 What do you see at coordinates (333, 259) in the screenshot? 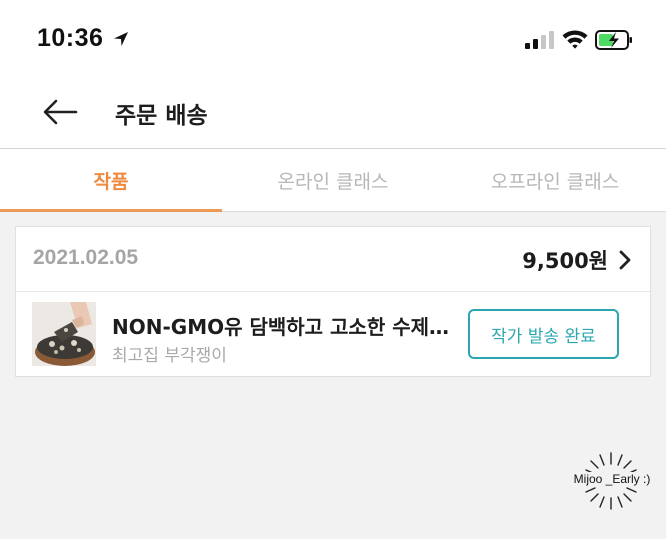
I see `order-header-row: 2021.02.05 9,500원` at bounding box center [333, 259].